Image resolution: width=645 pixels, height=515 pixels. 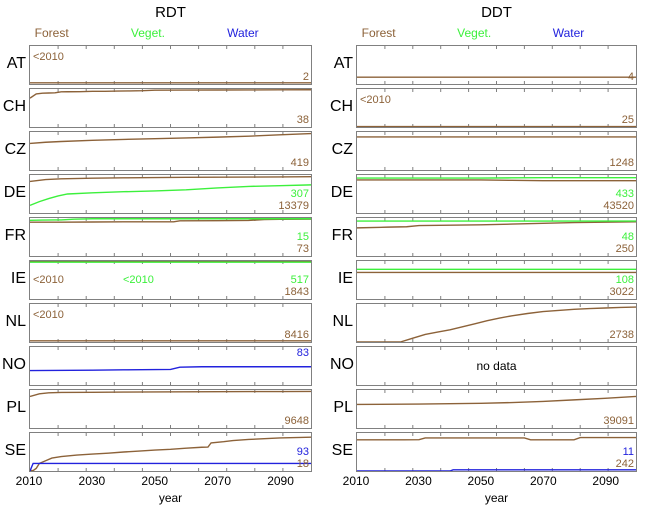 I want to click on panel-ddt-nl: 2738, so click(x=496, y=323).